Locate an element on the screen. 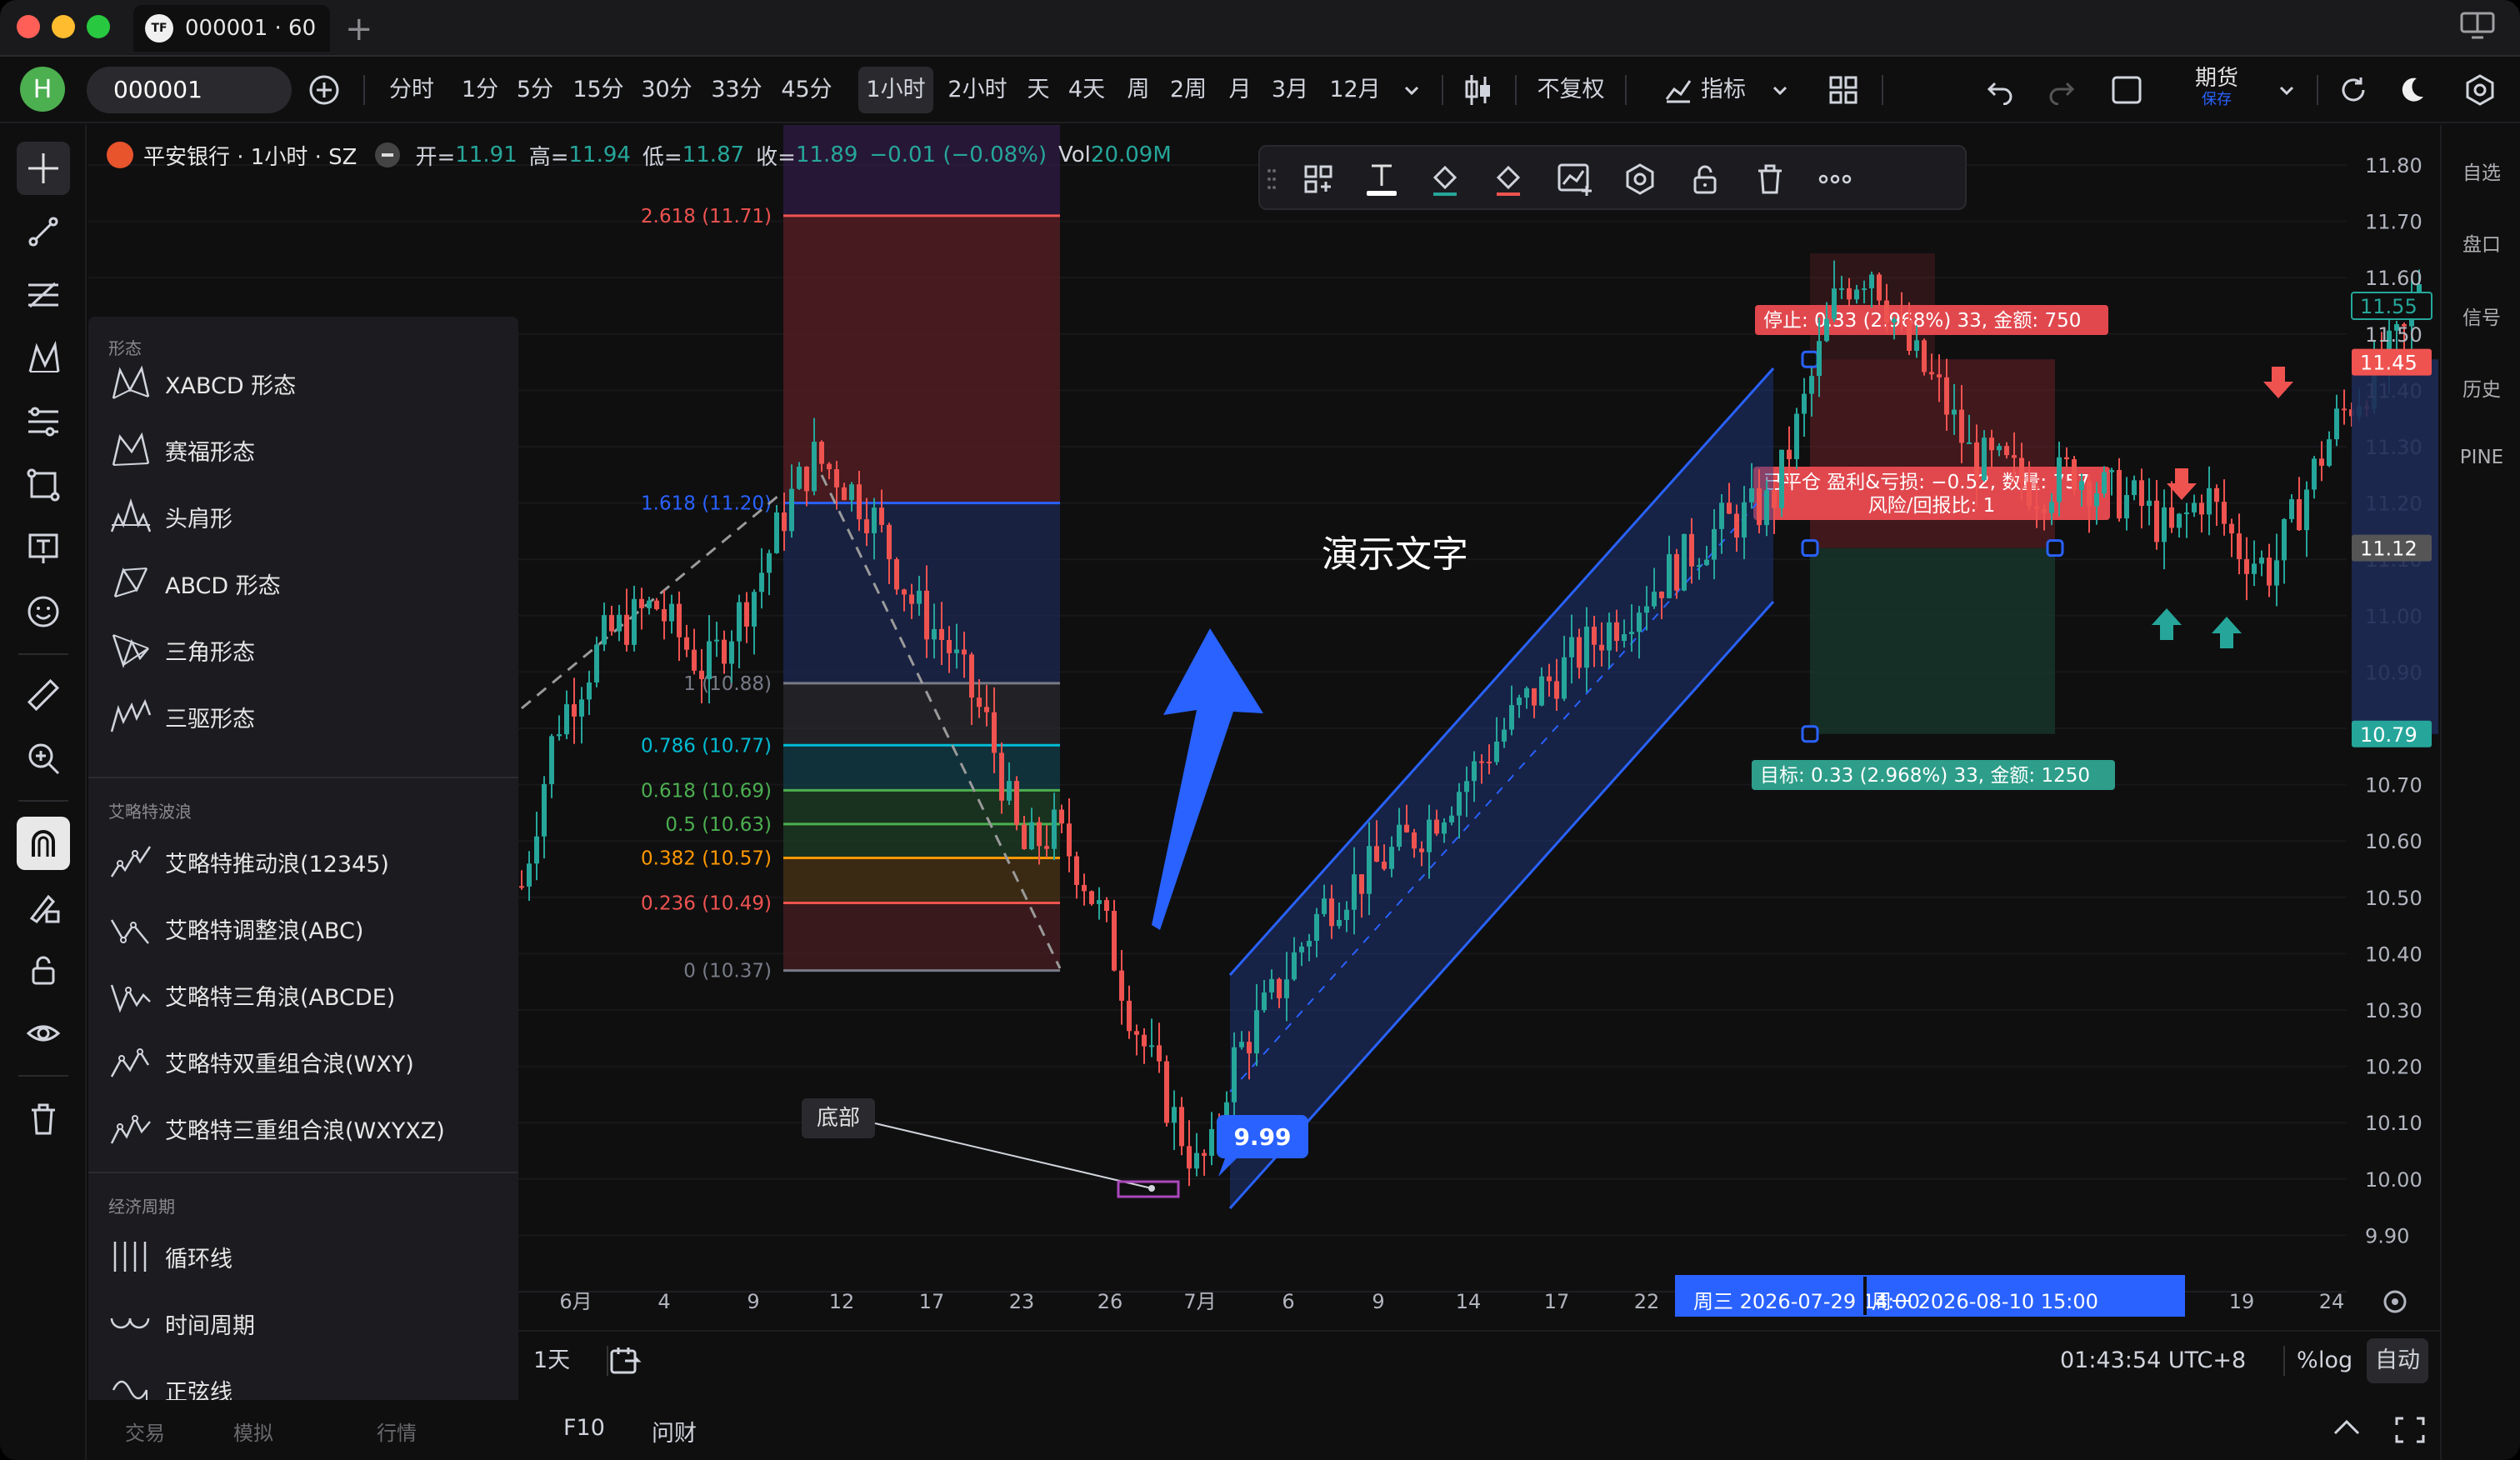 This screenshot has height=1460, width=2520. chart-image-icon is located at coordinates (1575, 179).